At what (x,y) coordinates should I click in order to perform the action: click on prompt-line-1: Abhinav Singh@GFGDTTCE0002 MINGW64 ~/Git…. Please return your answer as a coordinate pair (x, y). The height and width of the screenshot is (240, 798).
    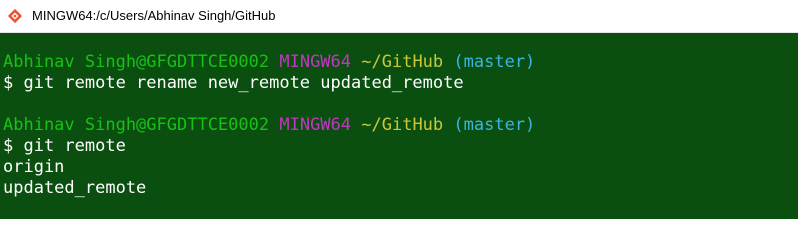
    Looking at the image, I should click on (269, 62).